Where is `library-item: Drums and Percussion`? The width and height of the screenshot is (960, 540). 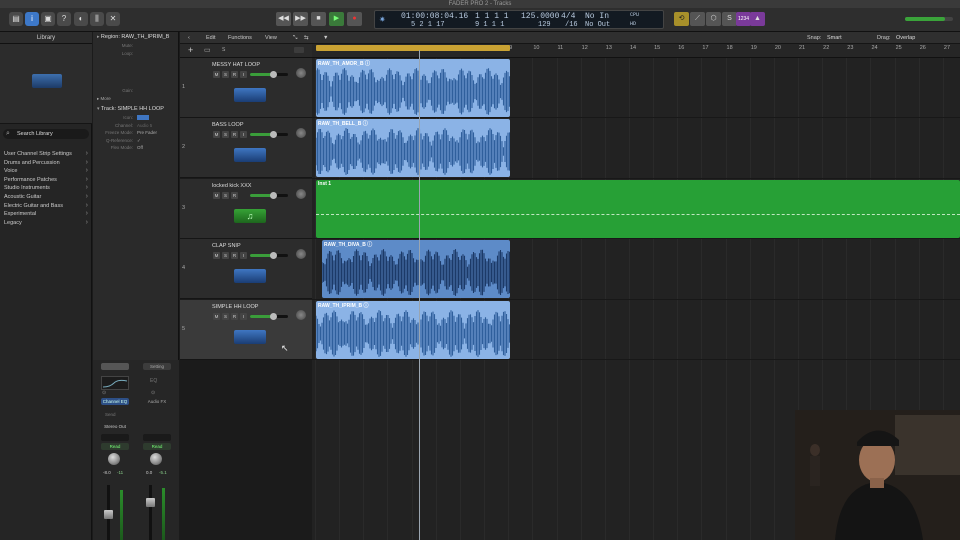
library-item: Drums and Percussion is located at coordinates (47, 164).